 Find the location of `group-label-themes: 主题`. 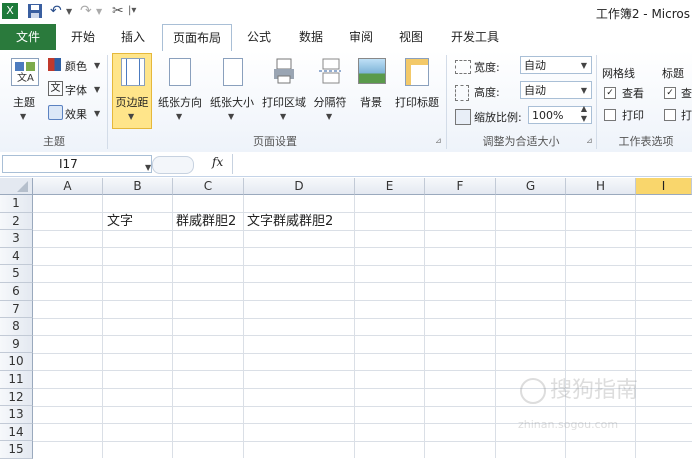

group-label-themes: 主题 is located at coordinates (54, 141).